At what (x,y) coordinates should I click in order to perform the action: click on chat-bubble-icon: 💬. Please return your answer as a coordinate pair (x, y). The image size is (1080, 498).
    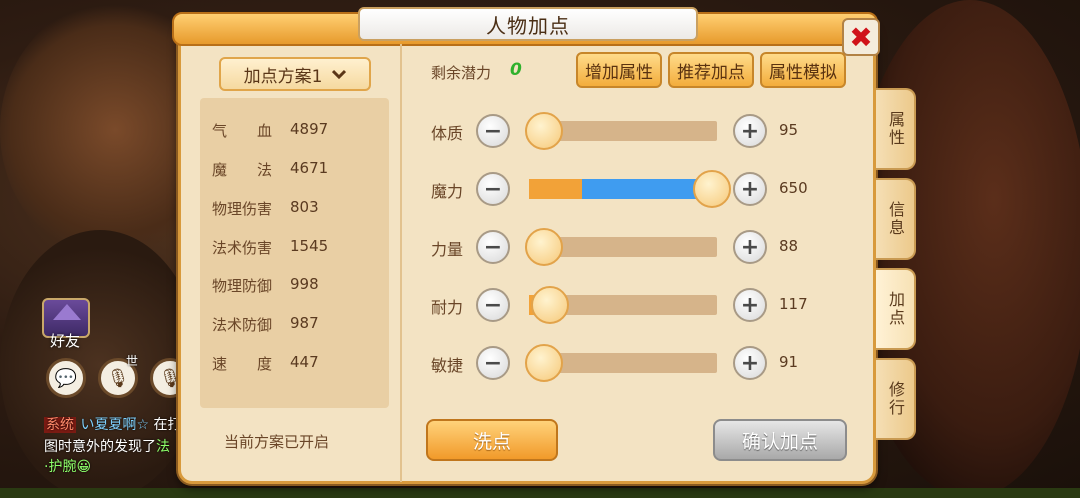
    Looking at the image, I should click on (66, 378).